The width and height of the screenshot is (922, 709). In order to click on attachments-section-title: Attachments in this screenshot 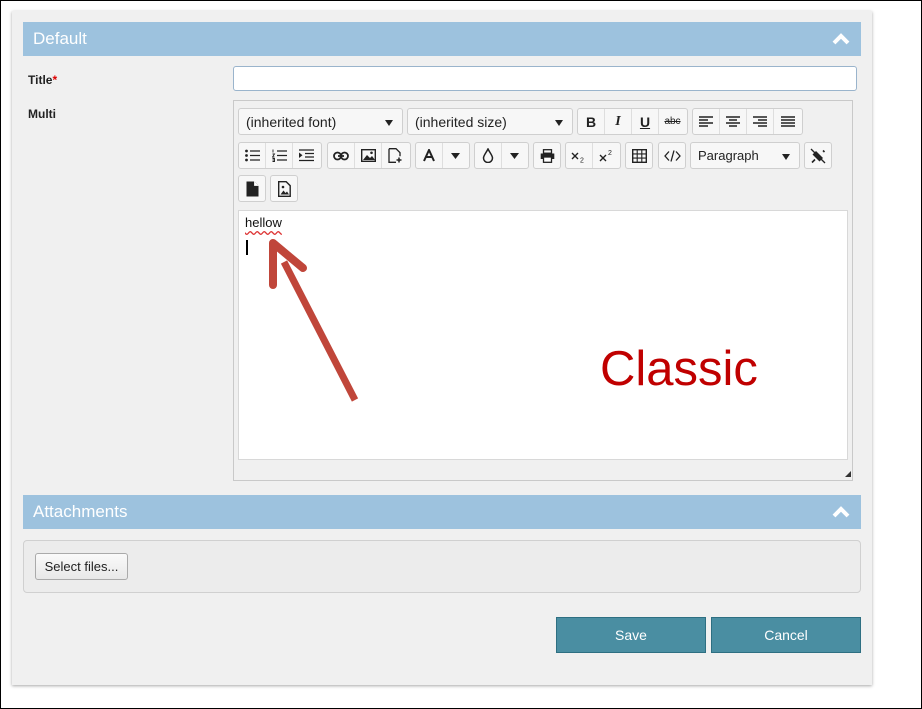, I will do `click(80, 511)`.